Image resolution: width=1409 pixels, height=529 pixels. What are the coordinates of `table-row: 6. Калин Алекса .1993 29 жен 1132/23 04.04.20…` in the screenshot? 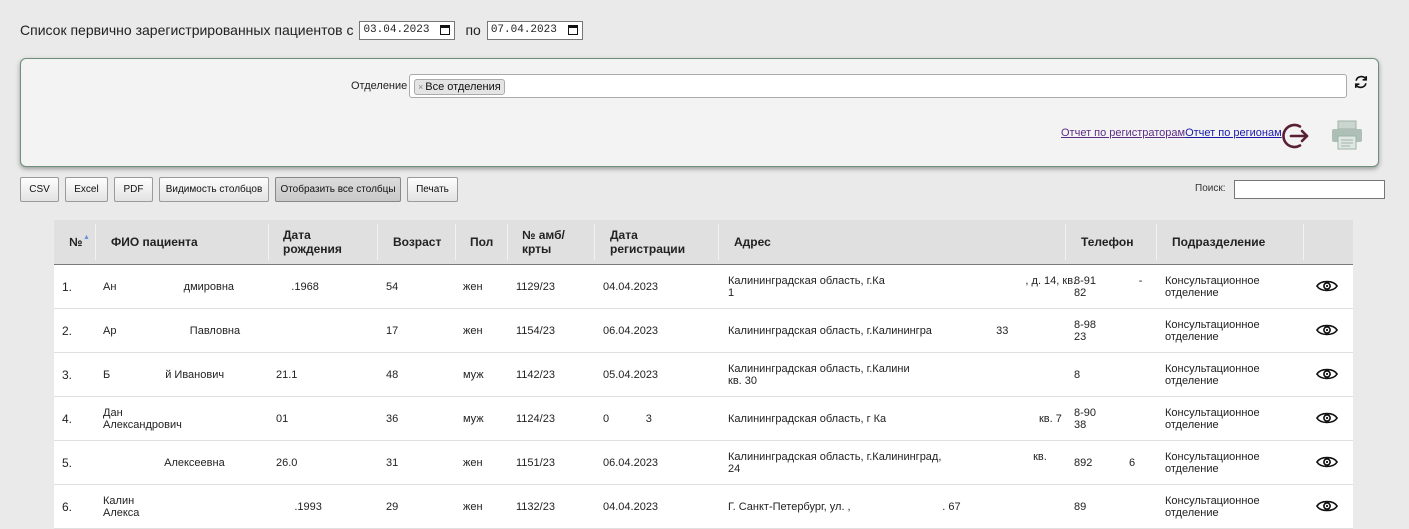 It's located at (703, 507).